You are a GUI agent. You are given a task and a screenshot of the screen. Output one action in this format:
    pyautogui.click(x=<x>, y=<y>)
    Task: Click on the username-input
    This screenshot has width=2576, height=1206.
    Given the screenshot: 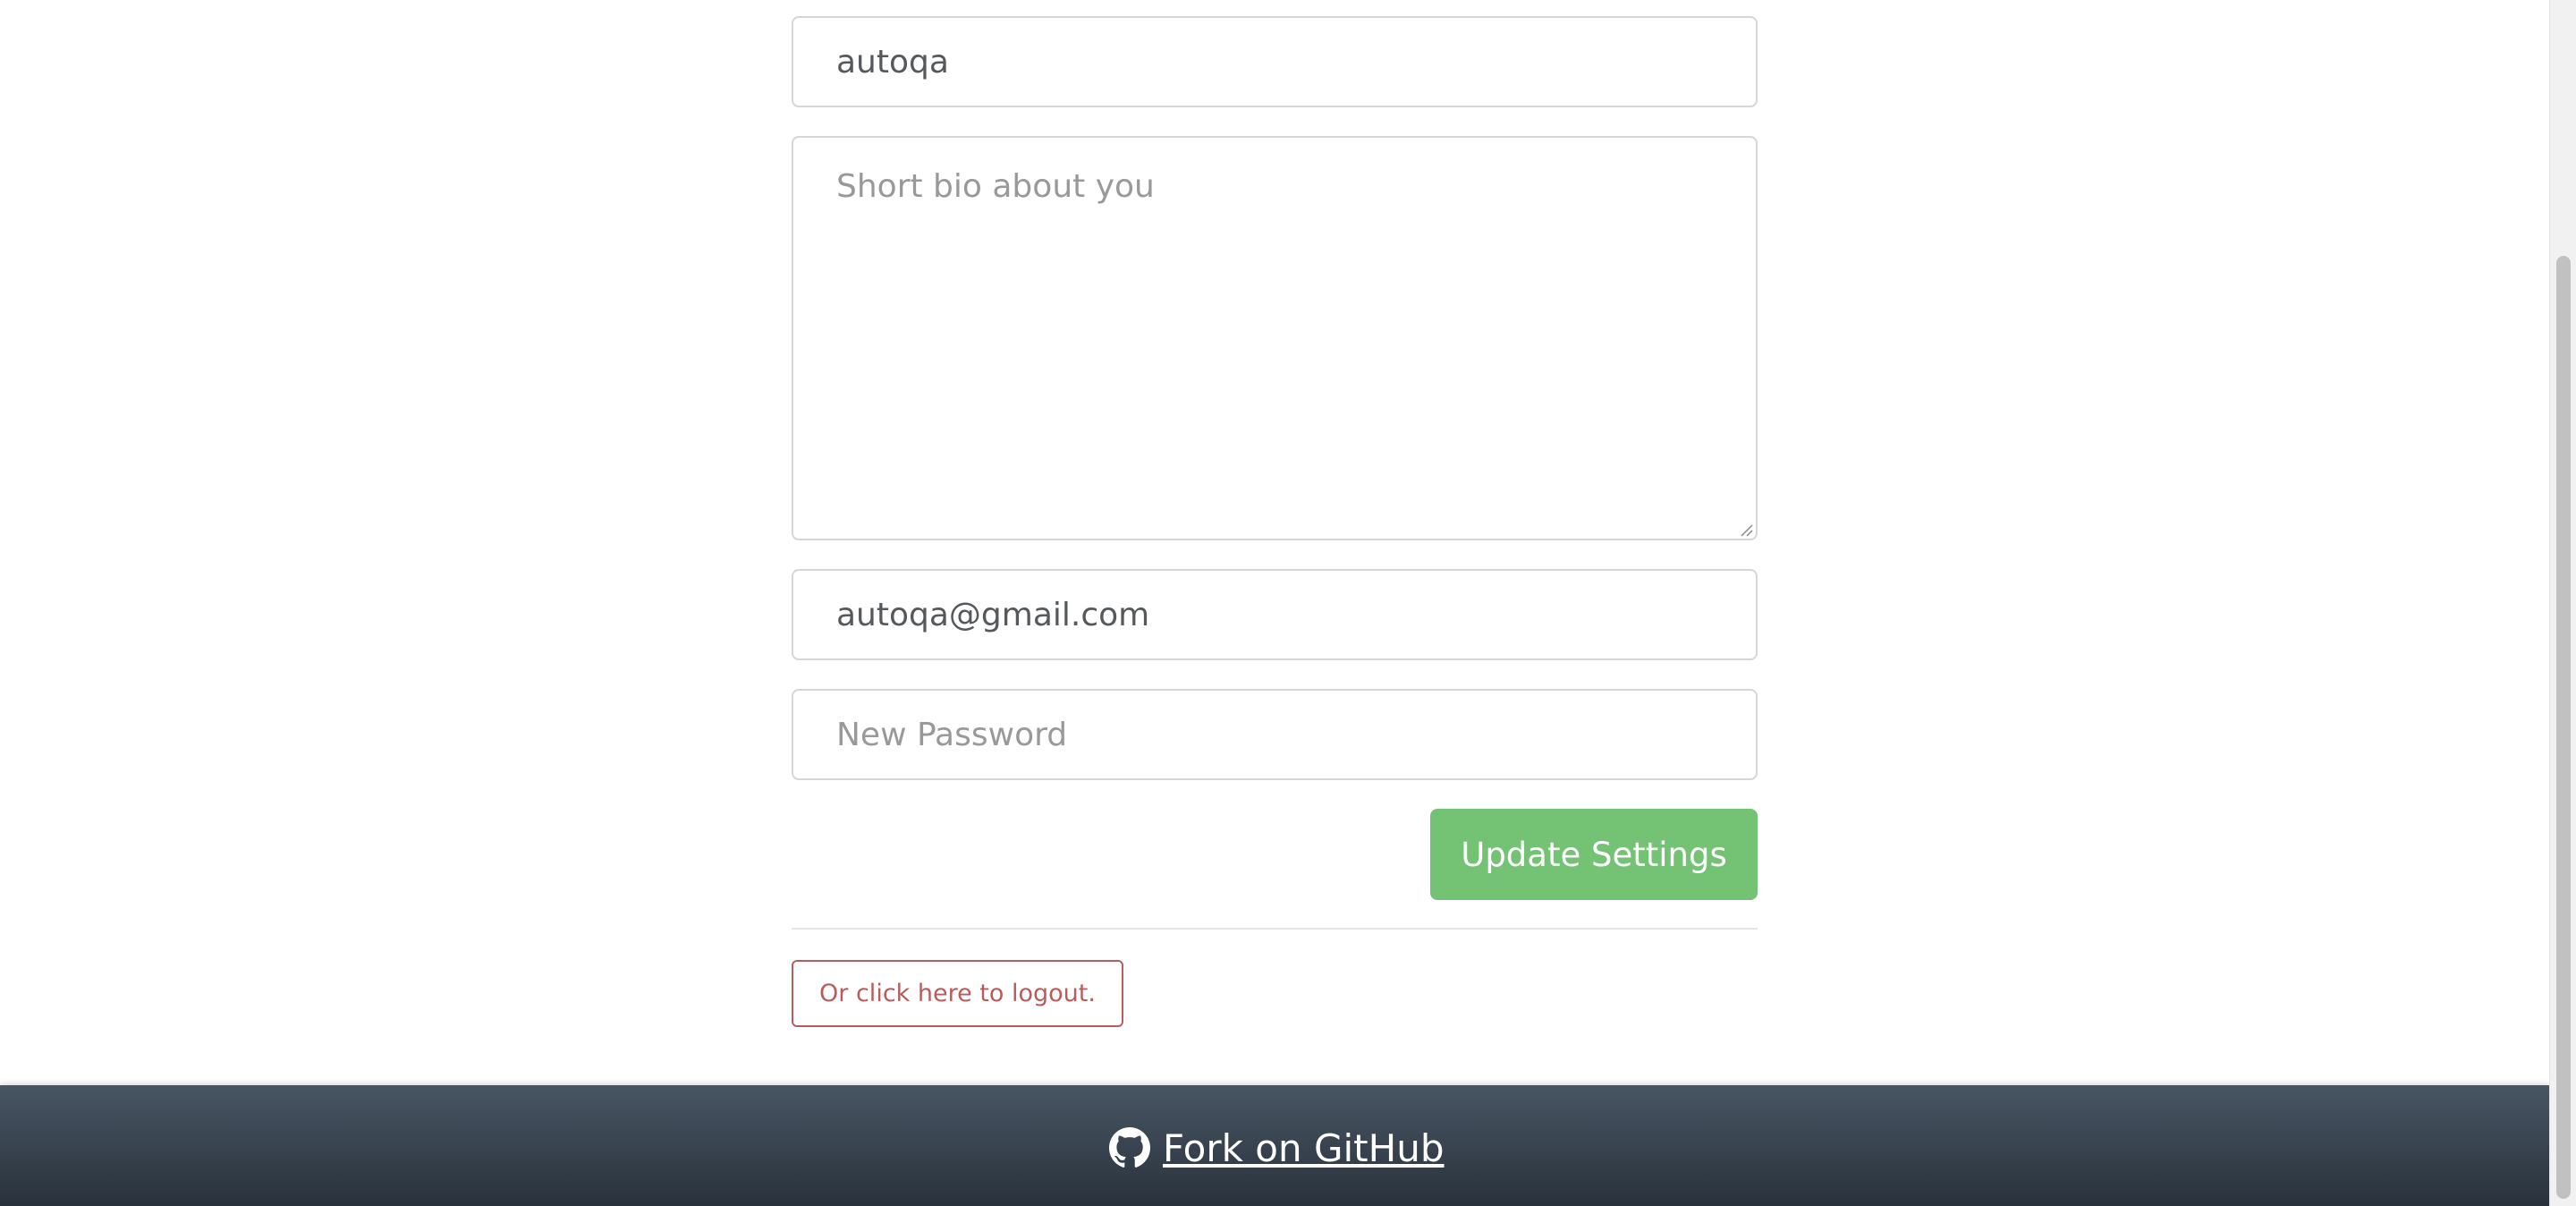 What is the action you would take?
    pyautogui.click(x=1275, y=61)
    